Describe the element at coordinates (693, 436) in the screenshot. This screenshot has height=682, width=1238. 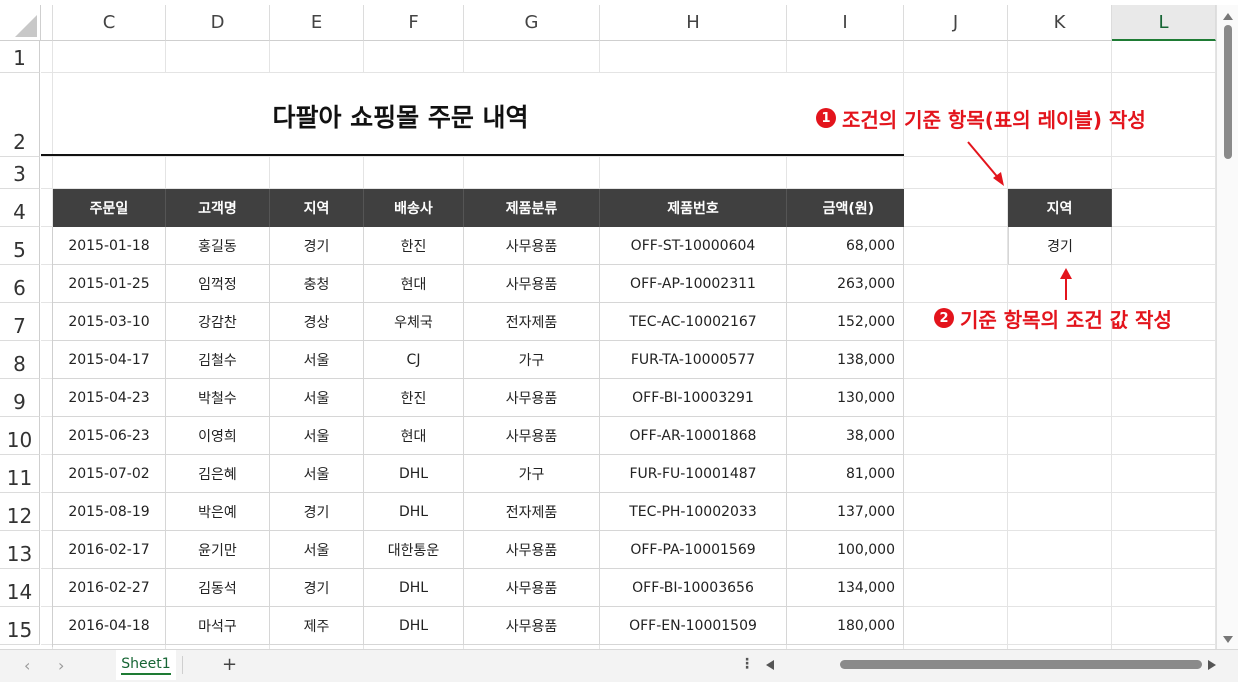
I see `cell-product-id: OFF-AR-10001868` at that location.